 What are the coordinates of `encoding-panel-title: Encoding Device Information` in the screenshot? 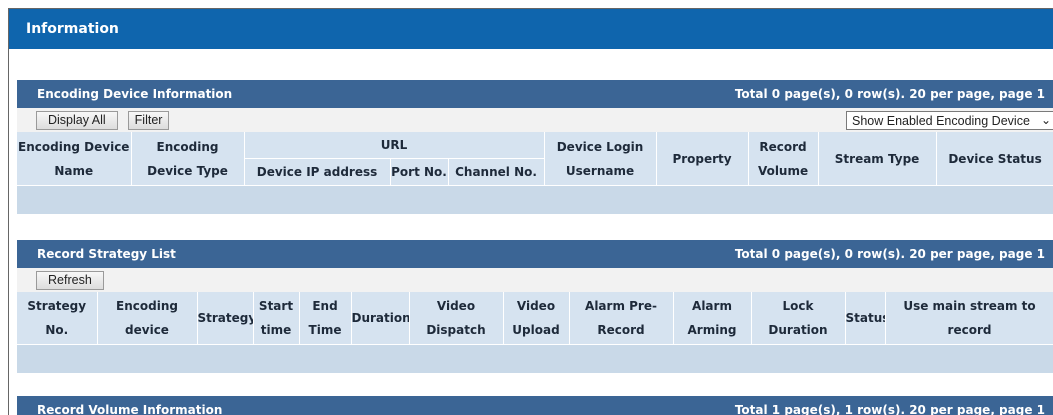 It's located at (135, 94).